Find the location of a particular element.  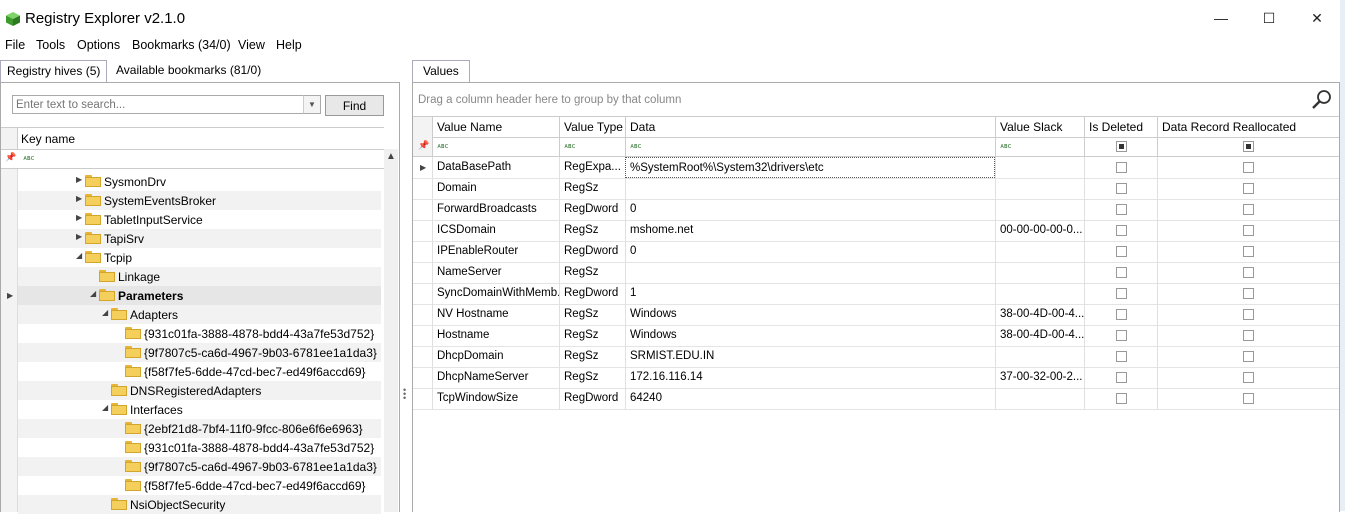

table-row: DhcpDomain RegSz SRMIST.EDU.IN is located at coordinates (876, 357).